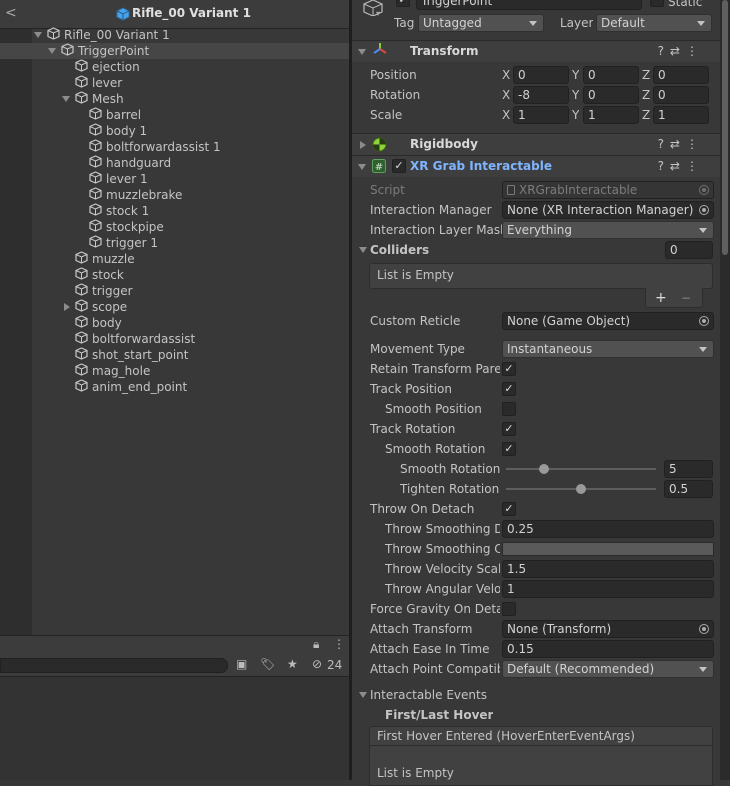 The image size is (730, 786). Describe the element at coordinates (214, 195) in the screenshot. I see `tree-item: muzzlebrake` at that location.